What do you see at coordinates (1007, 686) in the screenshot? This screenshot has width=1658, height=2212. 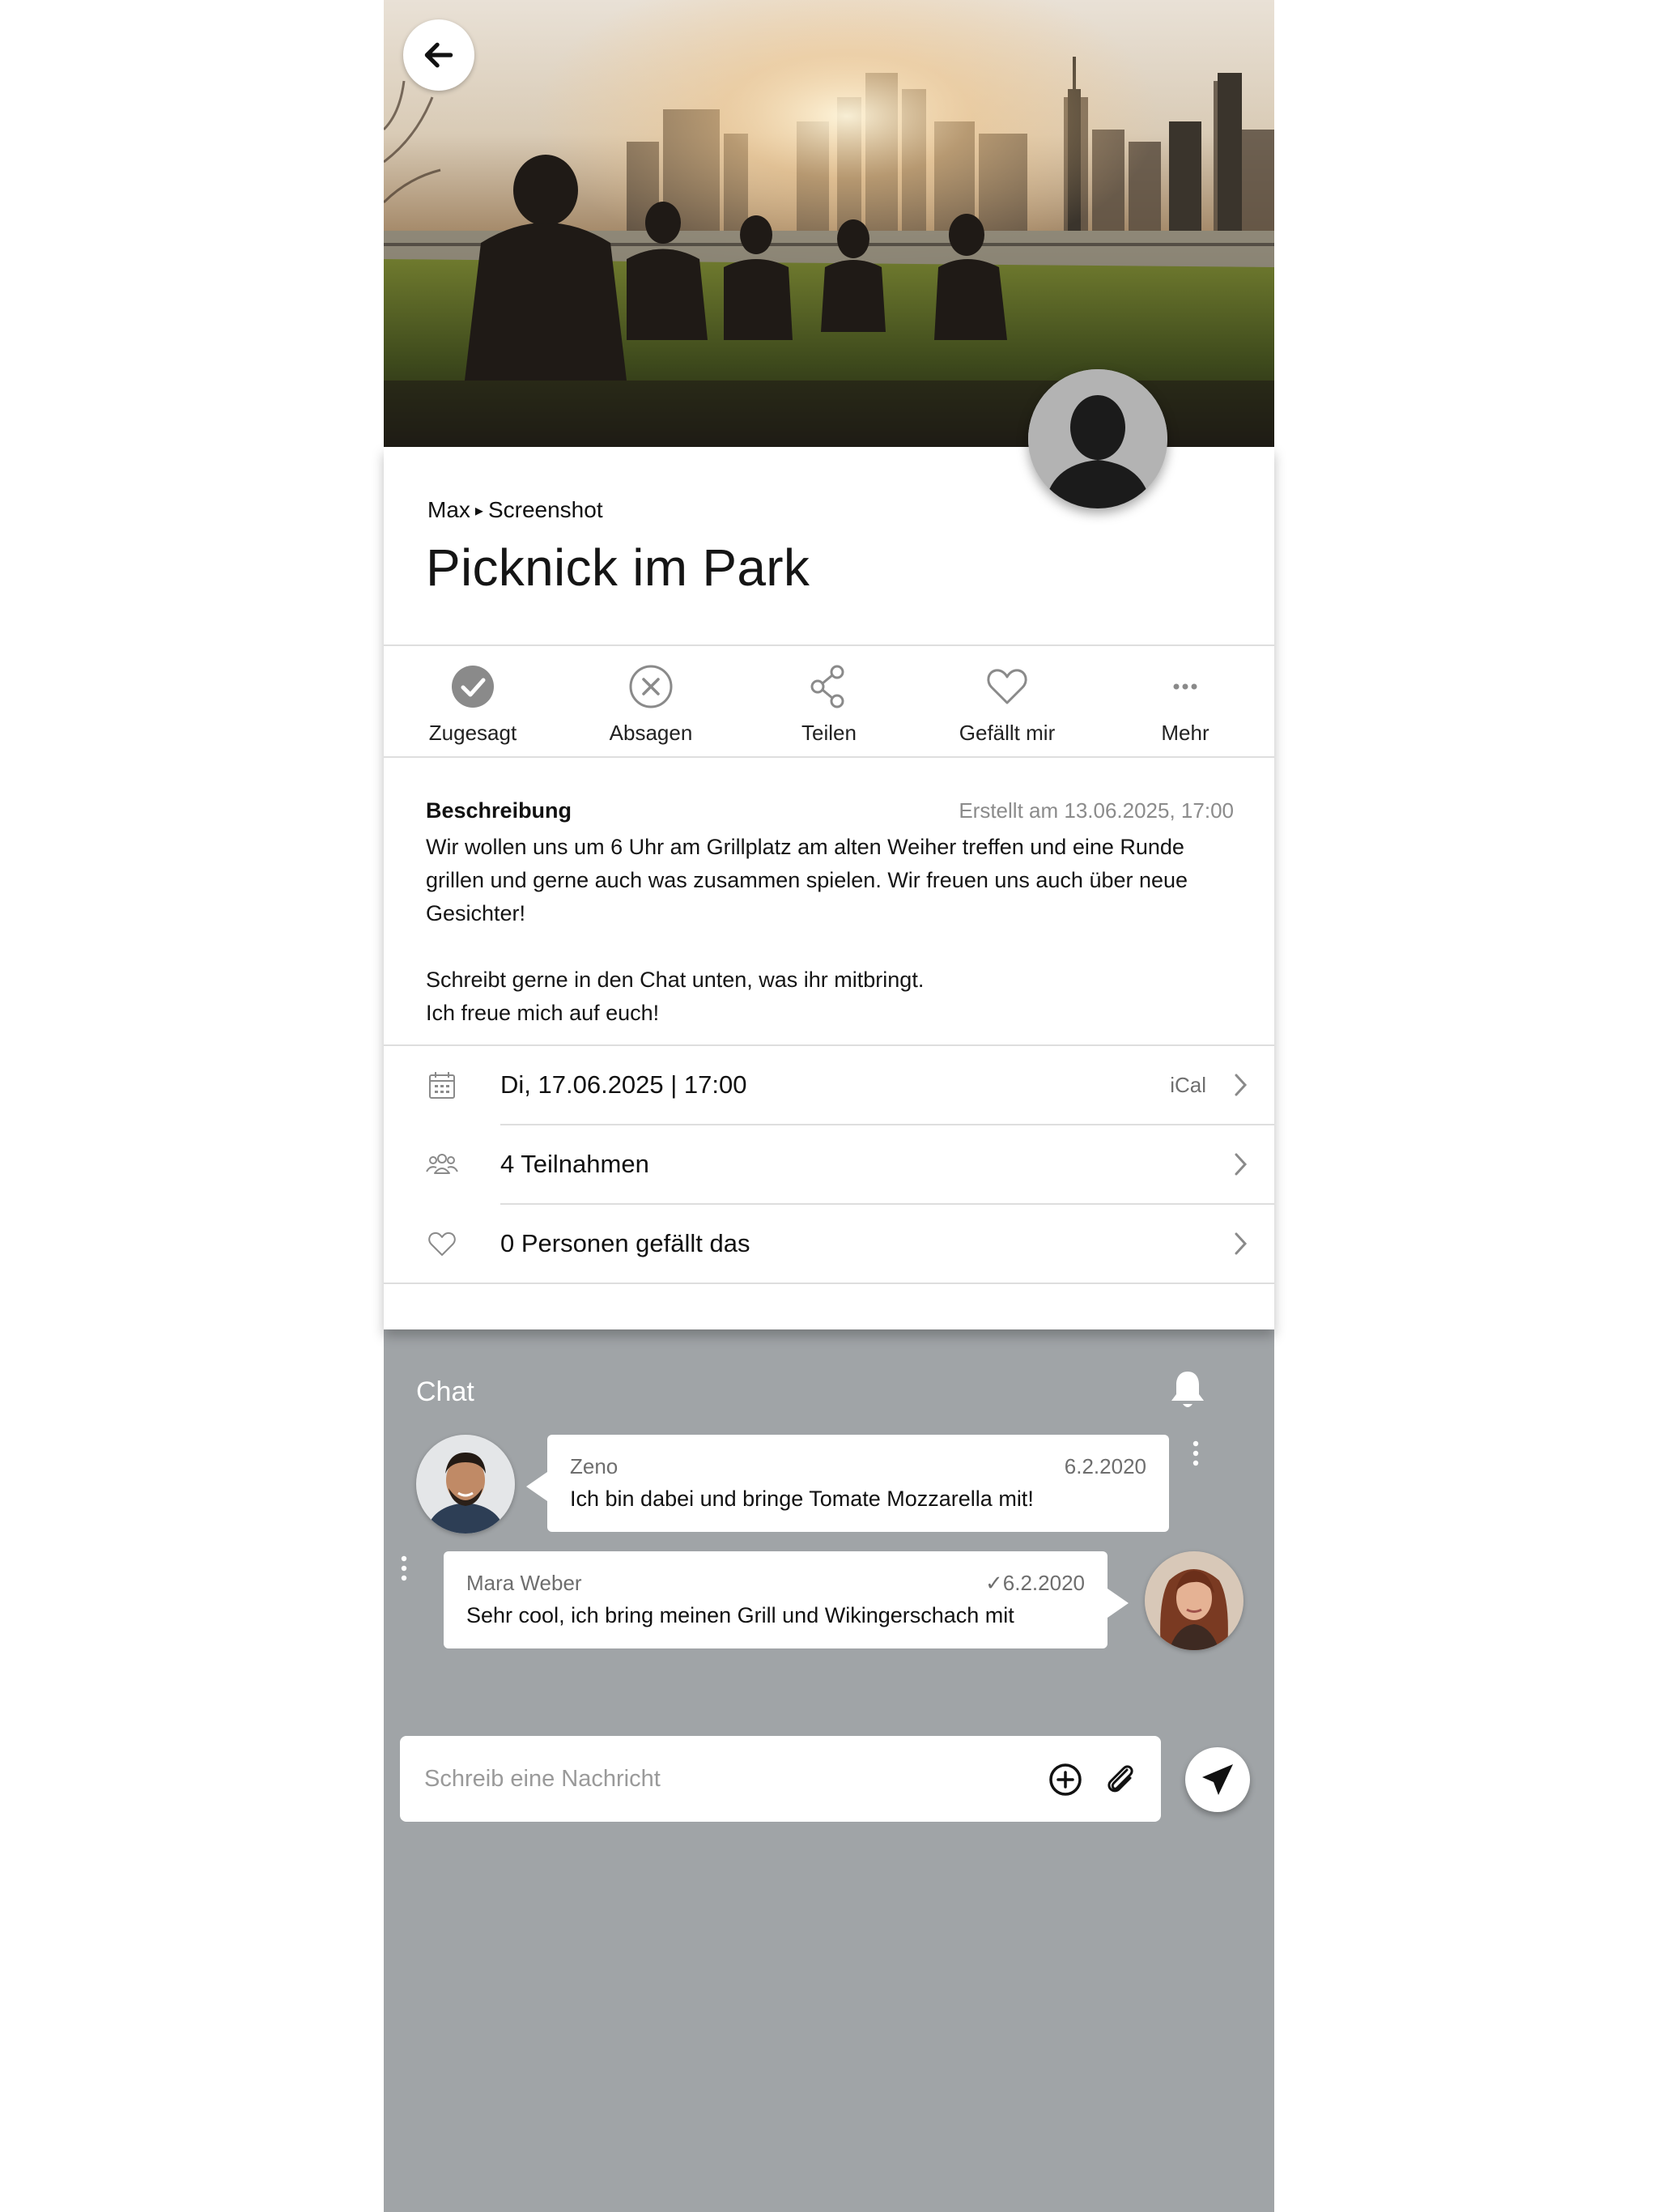 I see `heart-icon` at bounding box center [1007, 686].